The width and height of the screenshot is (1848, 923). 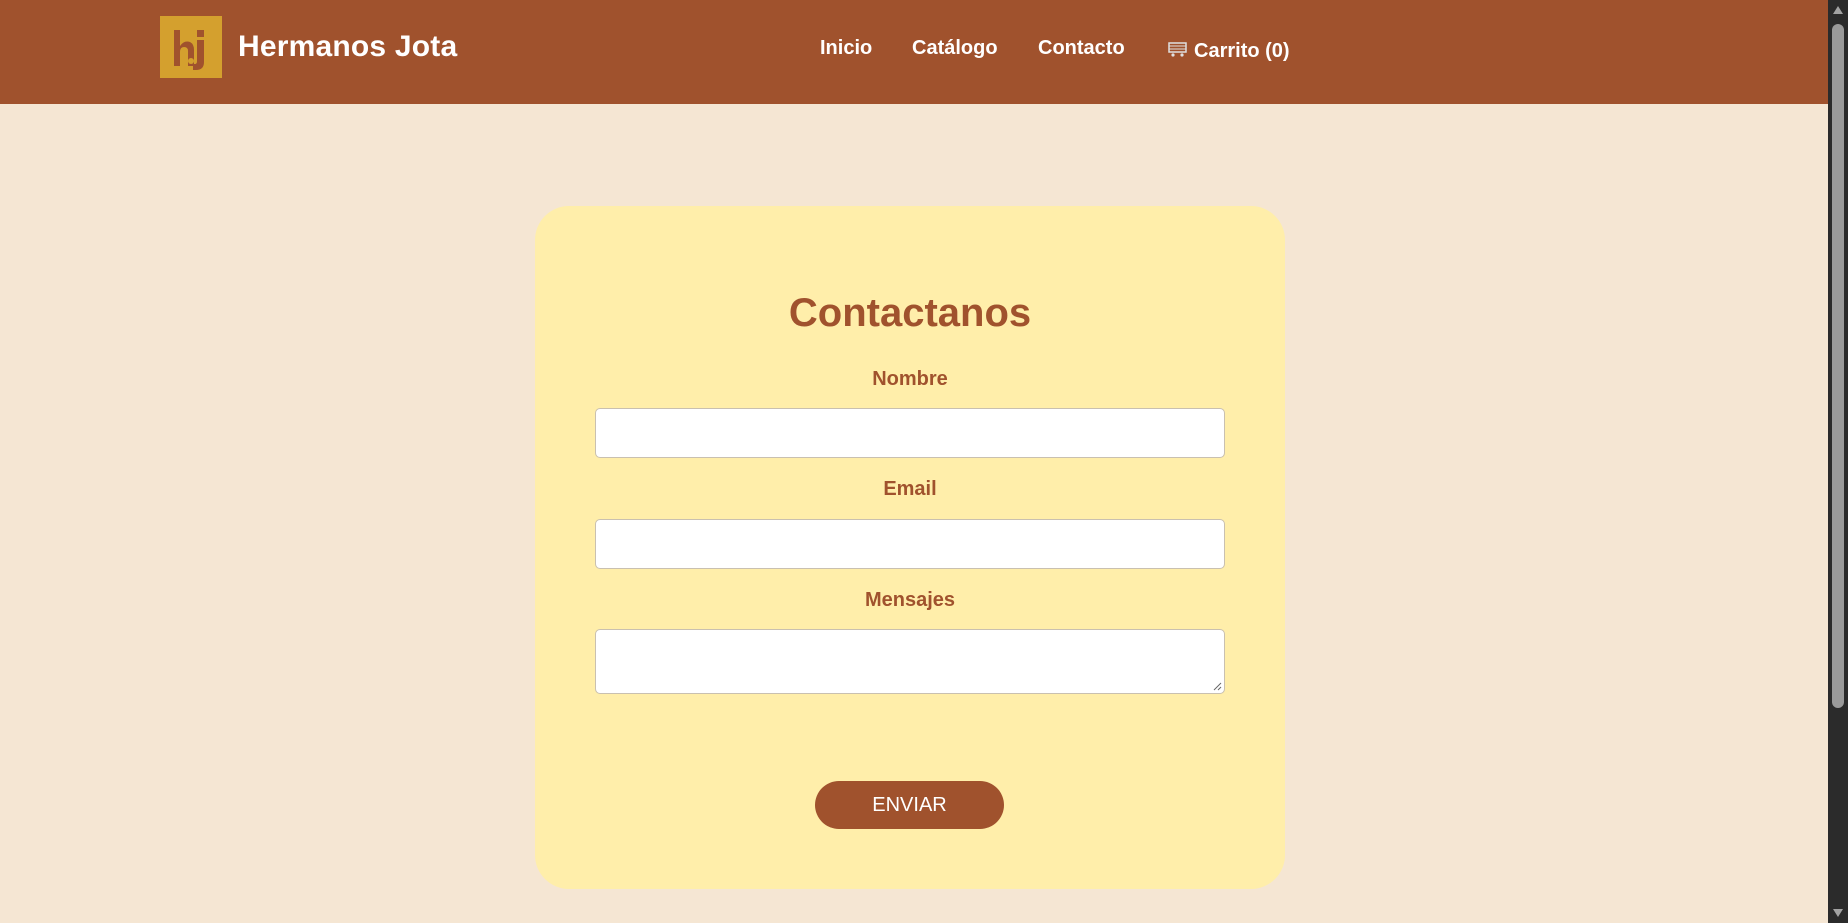 I want to click on name-label: Nombre, so click(x=910, y=379).